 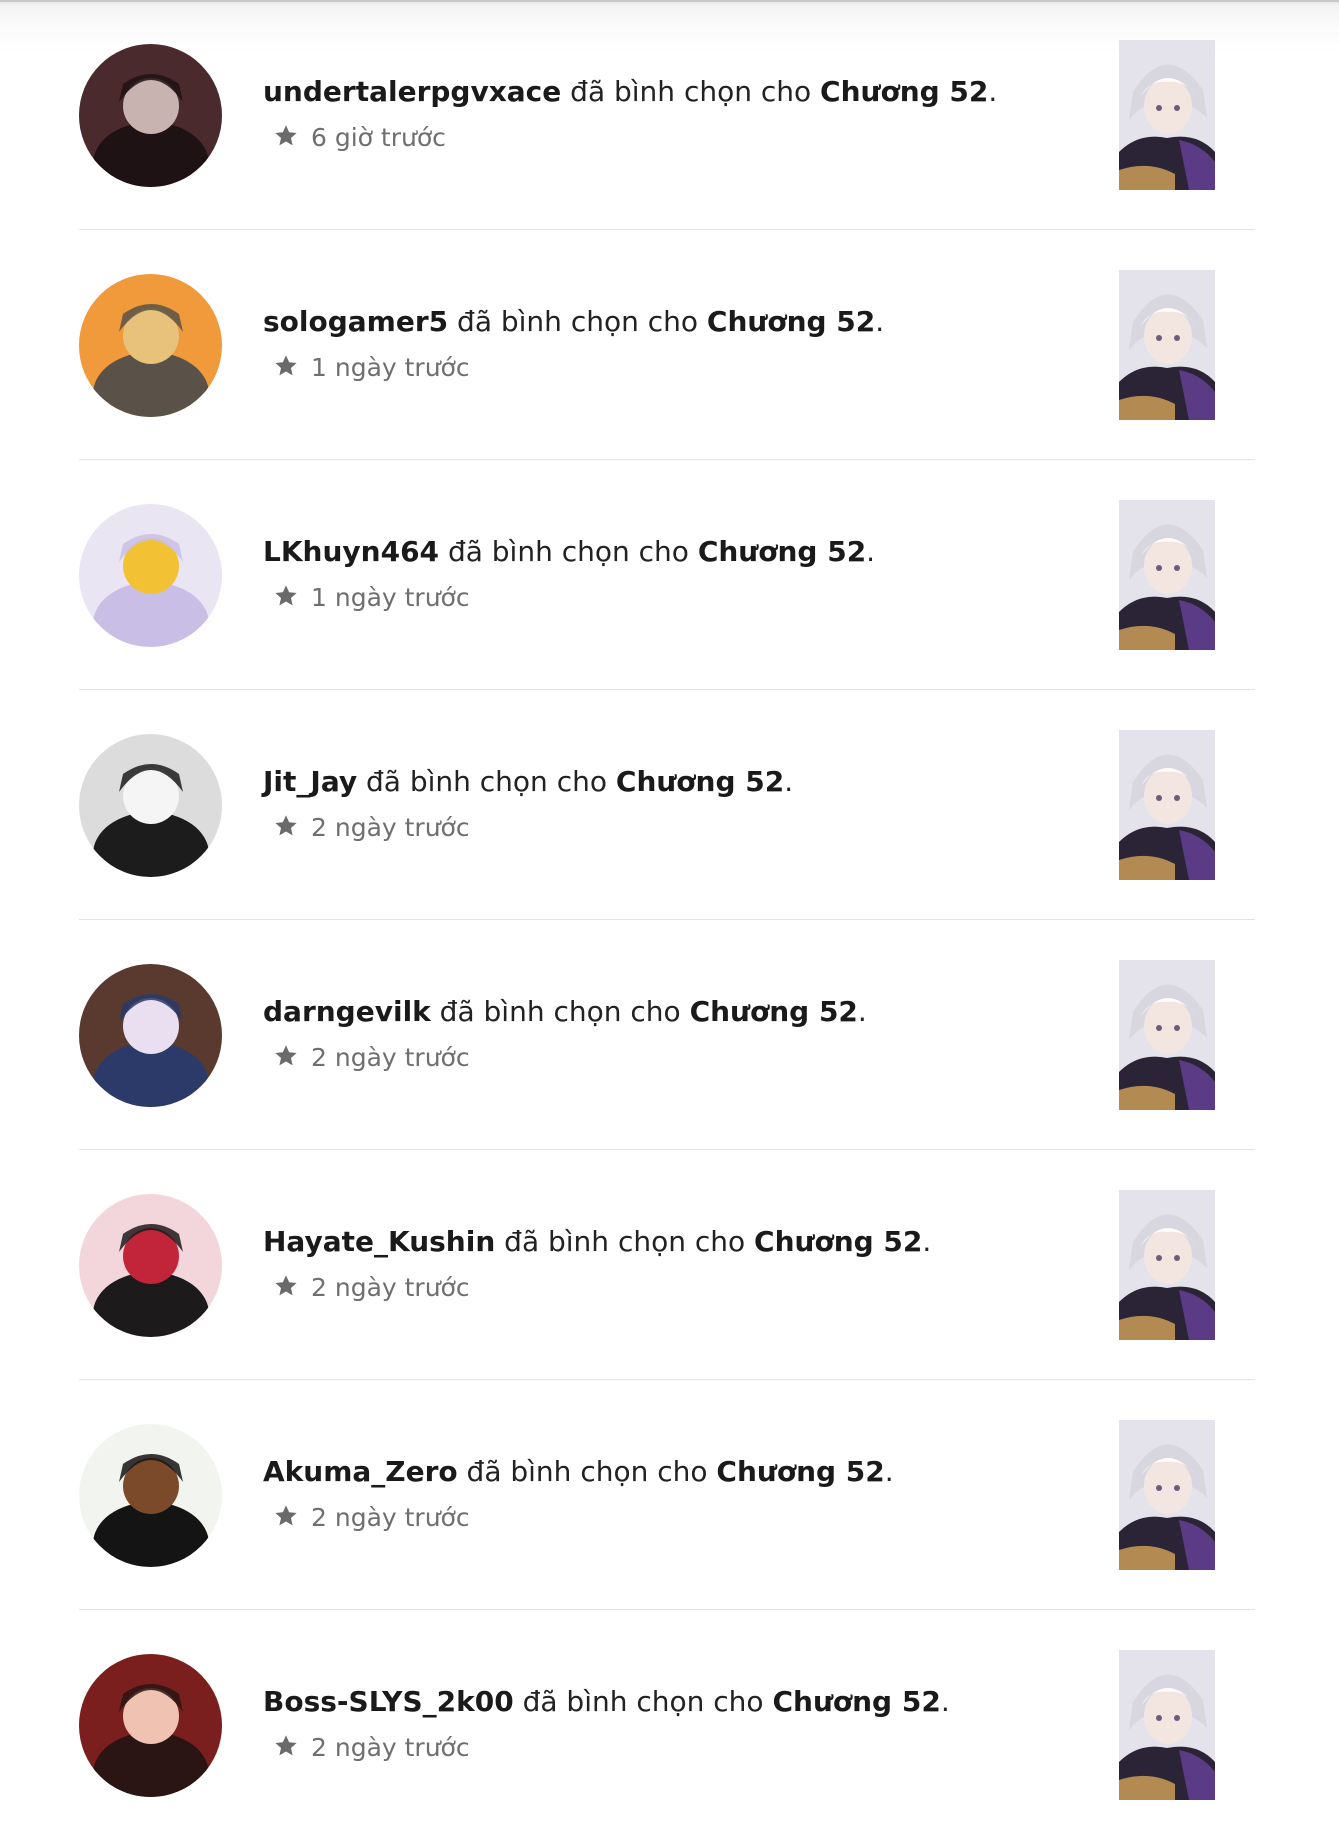 I want to click on vote-sentence: darngevilk đã bình chọn cho Chương 52., so click(x=673, y=1012).